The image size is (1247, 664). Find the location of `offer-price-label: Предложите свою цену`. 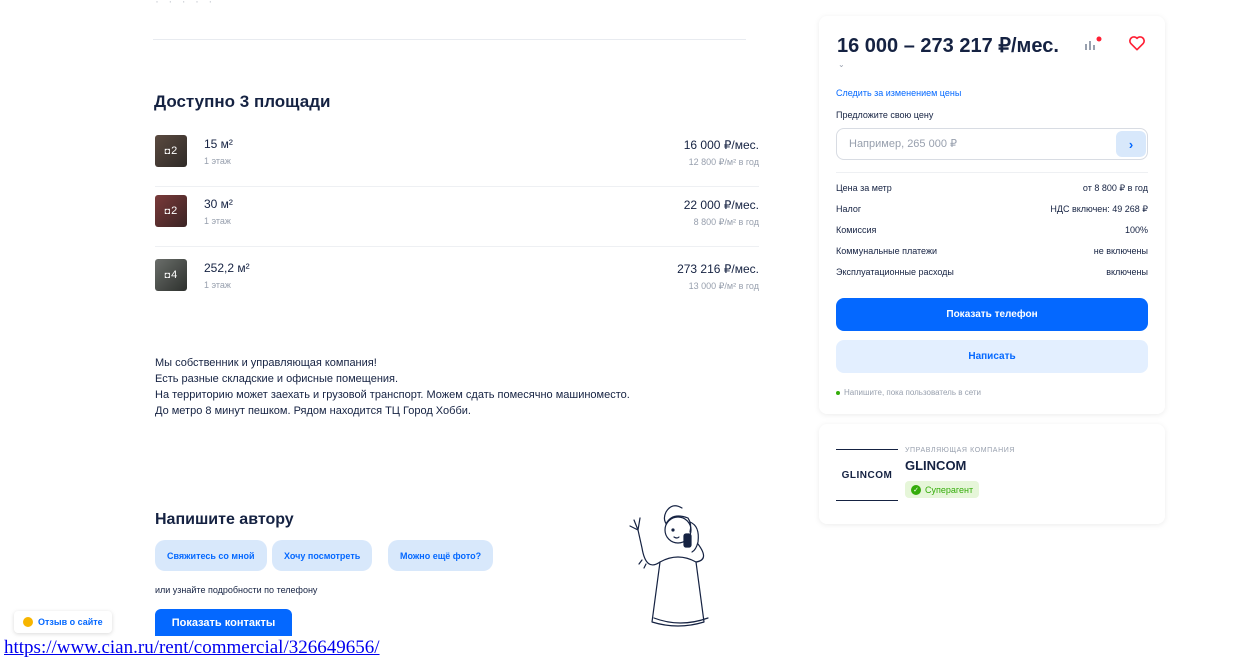

offer-price-label: Предложите свою цену is located at coordinates (885, 115).